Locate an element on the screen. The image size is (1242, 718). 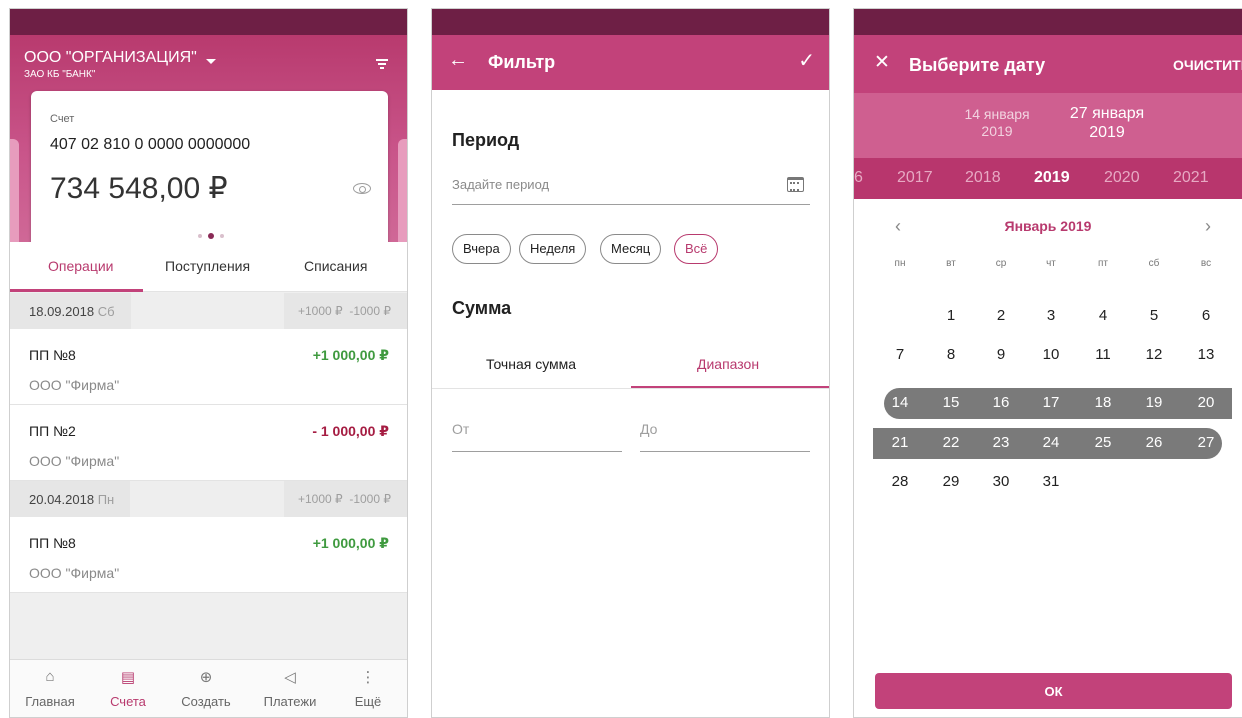
calendar-day-in-range: 17 is located at coordinates (1051, 402).